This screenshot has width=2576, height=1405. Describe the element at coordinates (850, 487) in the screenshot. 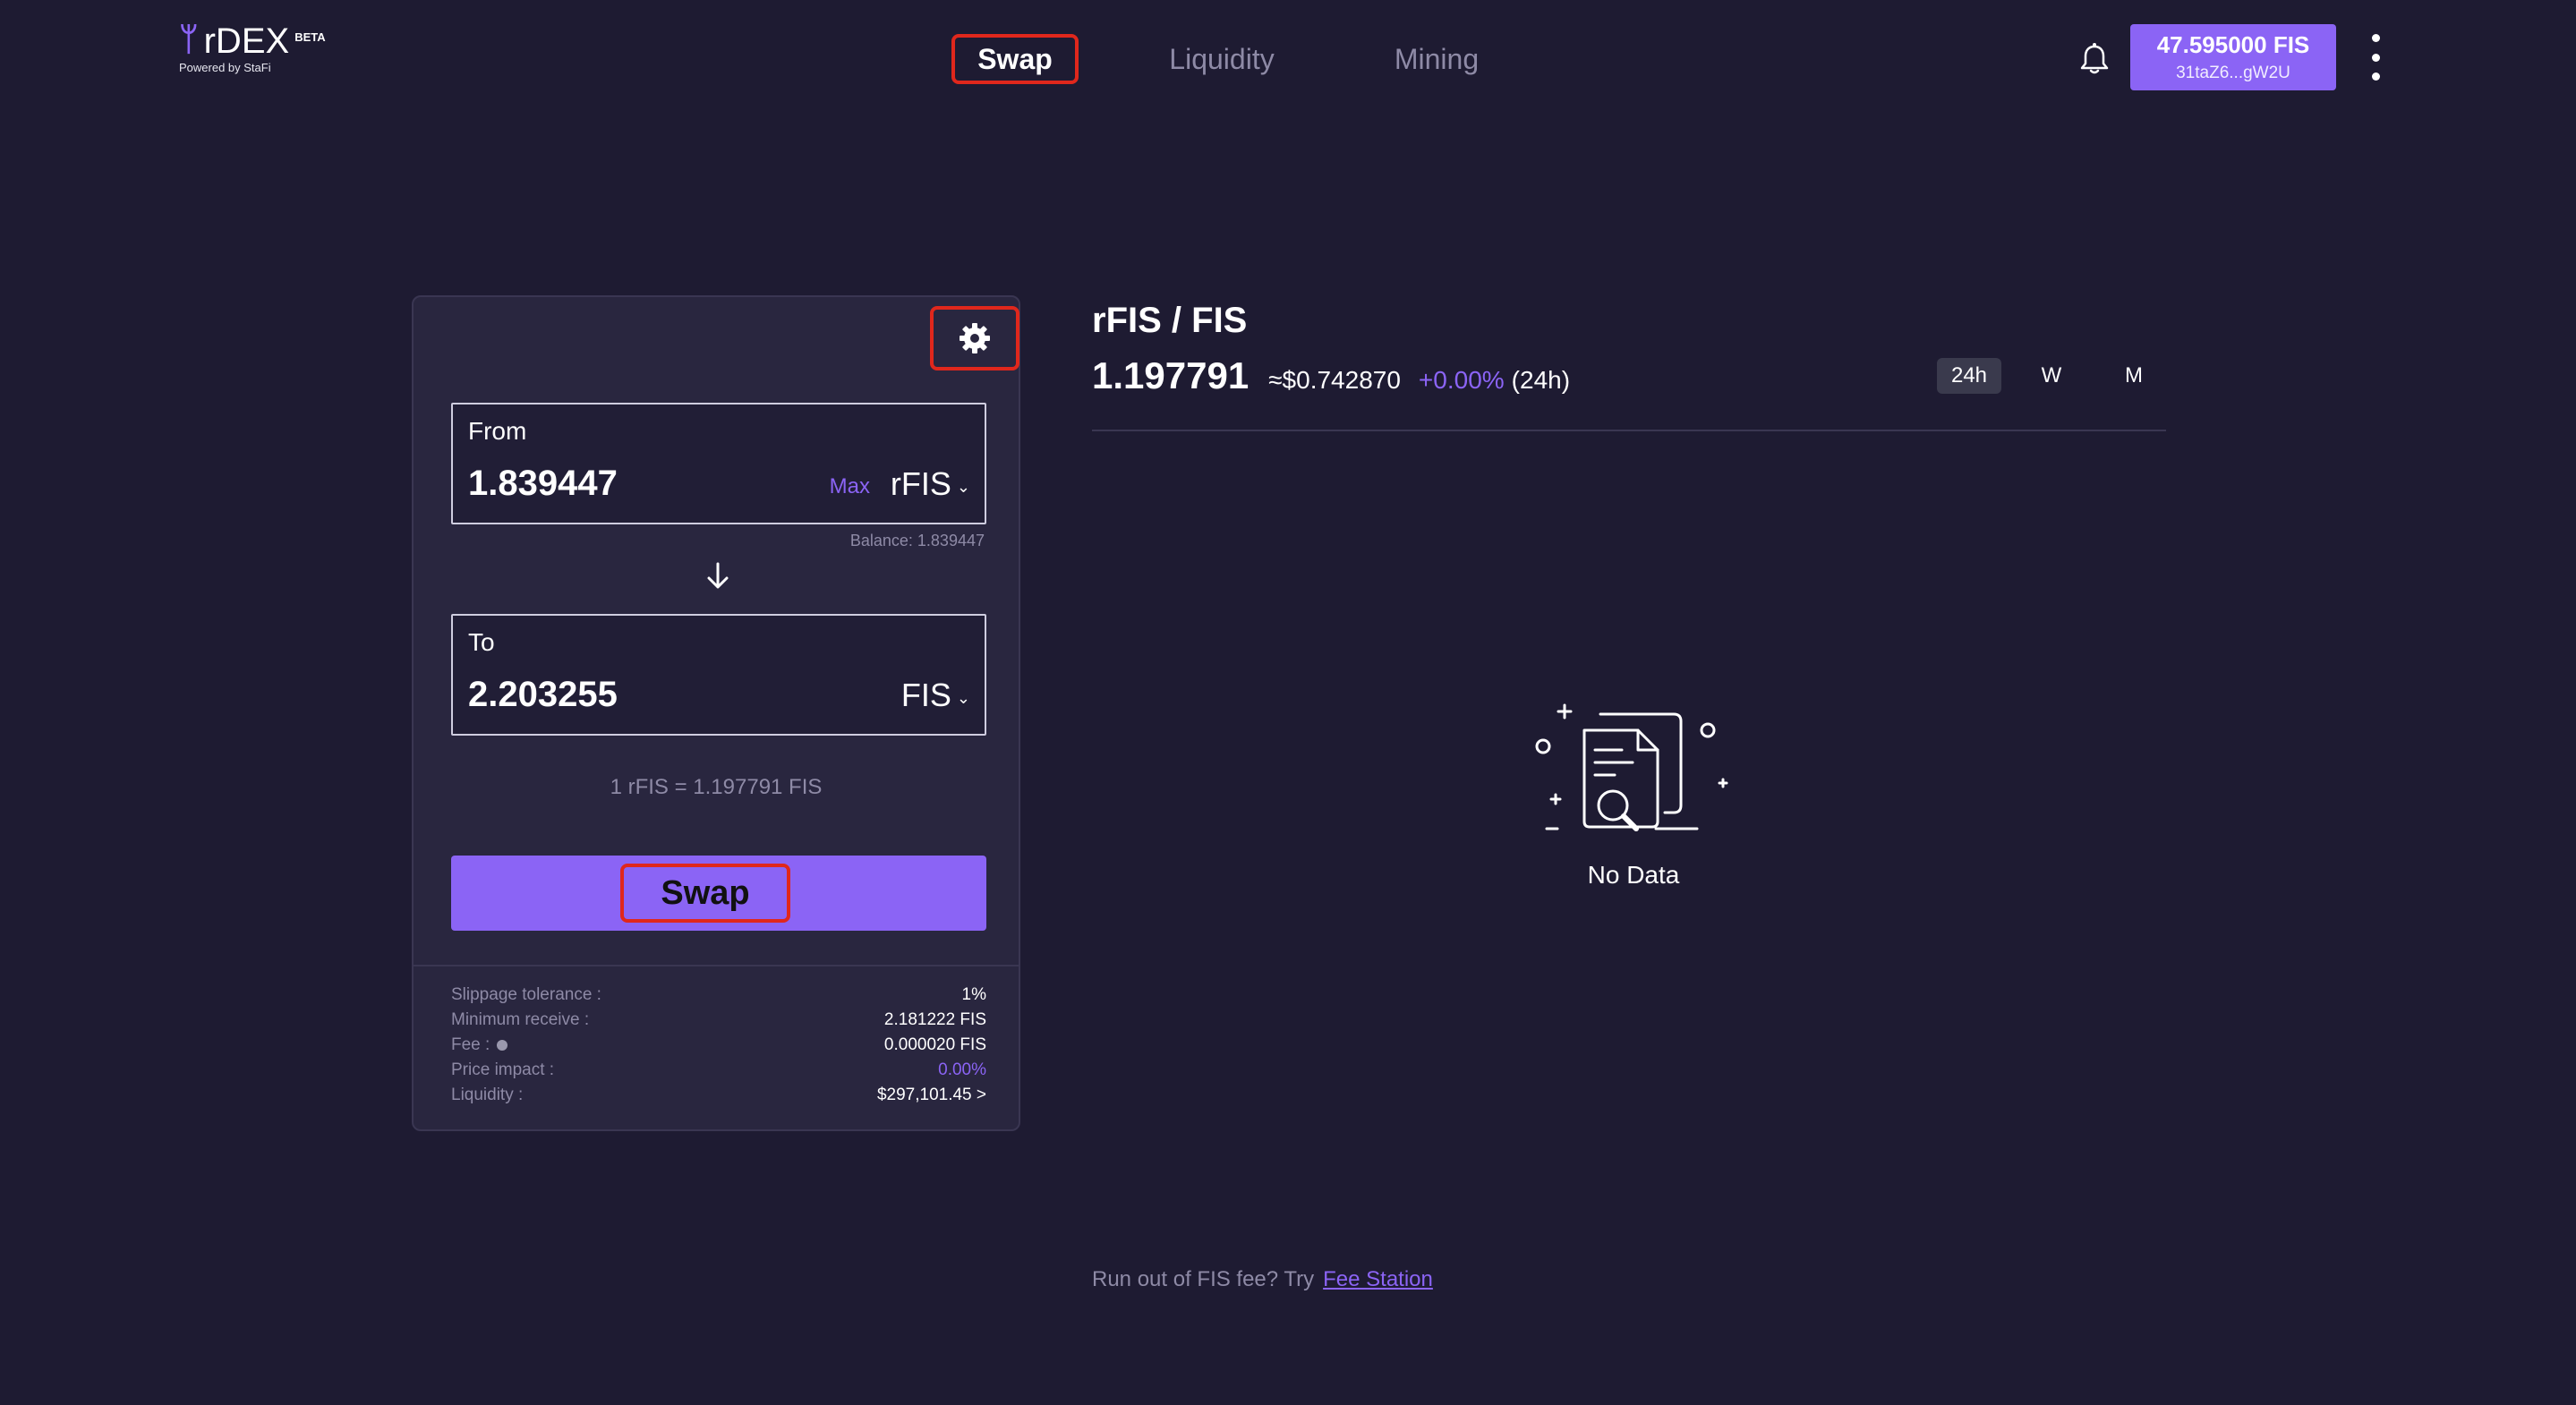

I see `max-button: Max` at that location.